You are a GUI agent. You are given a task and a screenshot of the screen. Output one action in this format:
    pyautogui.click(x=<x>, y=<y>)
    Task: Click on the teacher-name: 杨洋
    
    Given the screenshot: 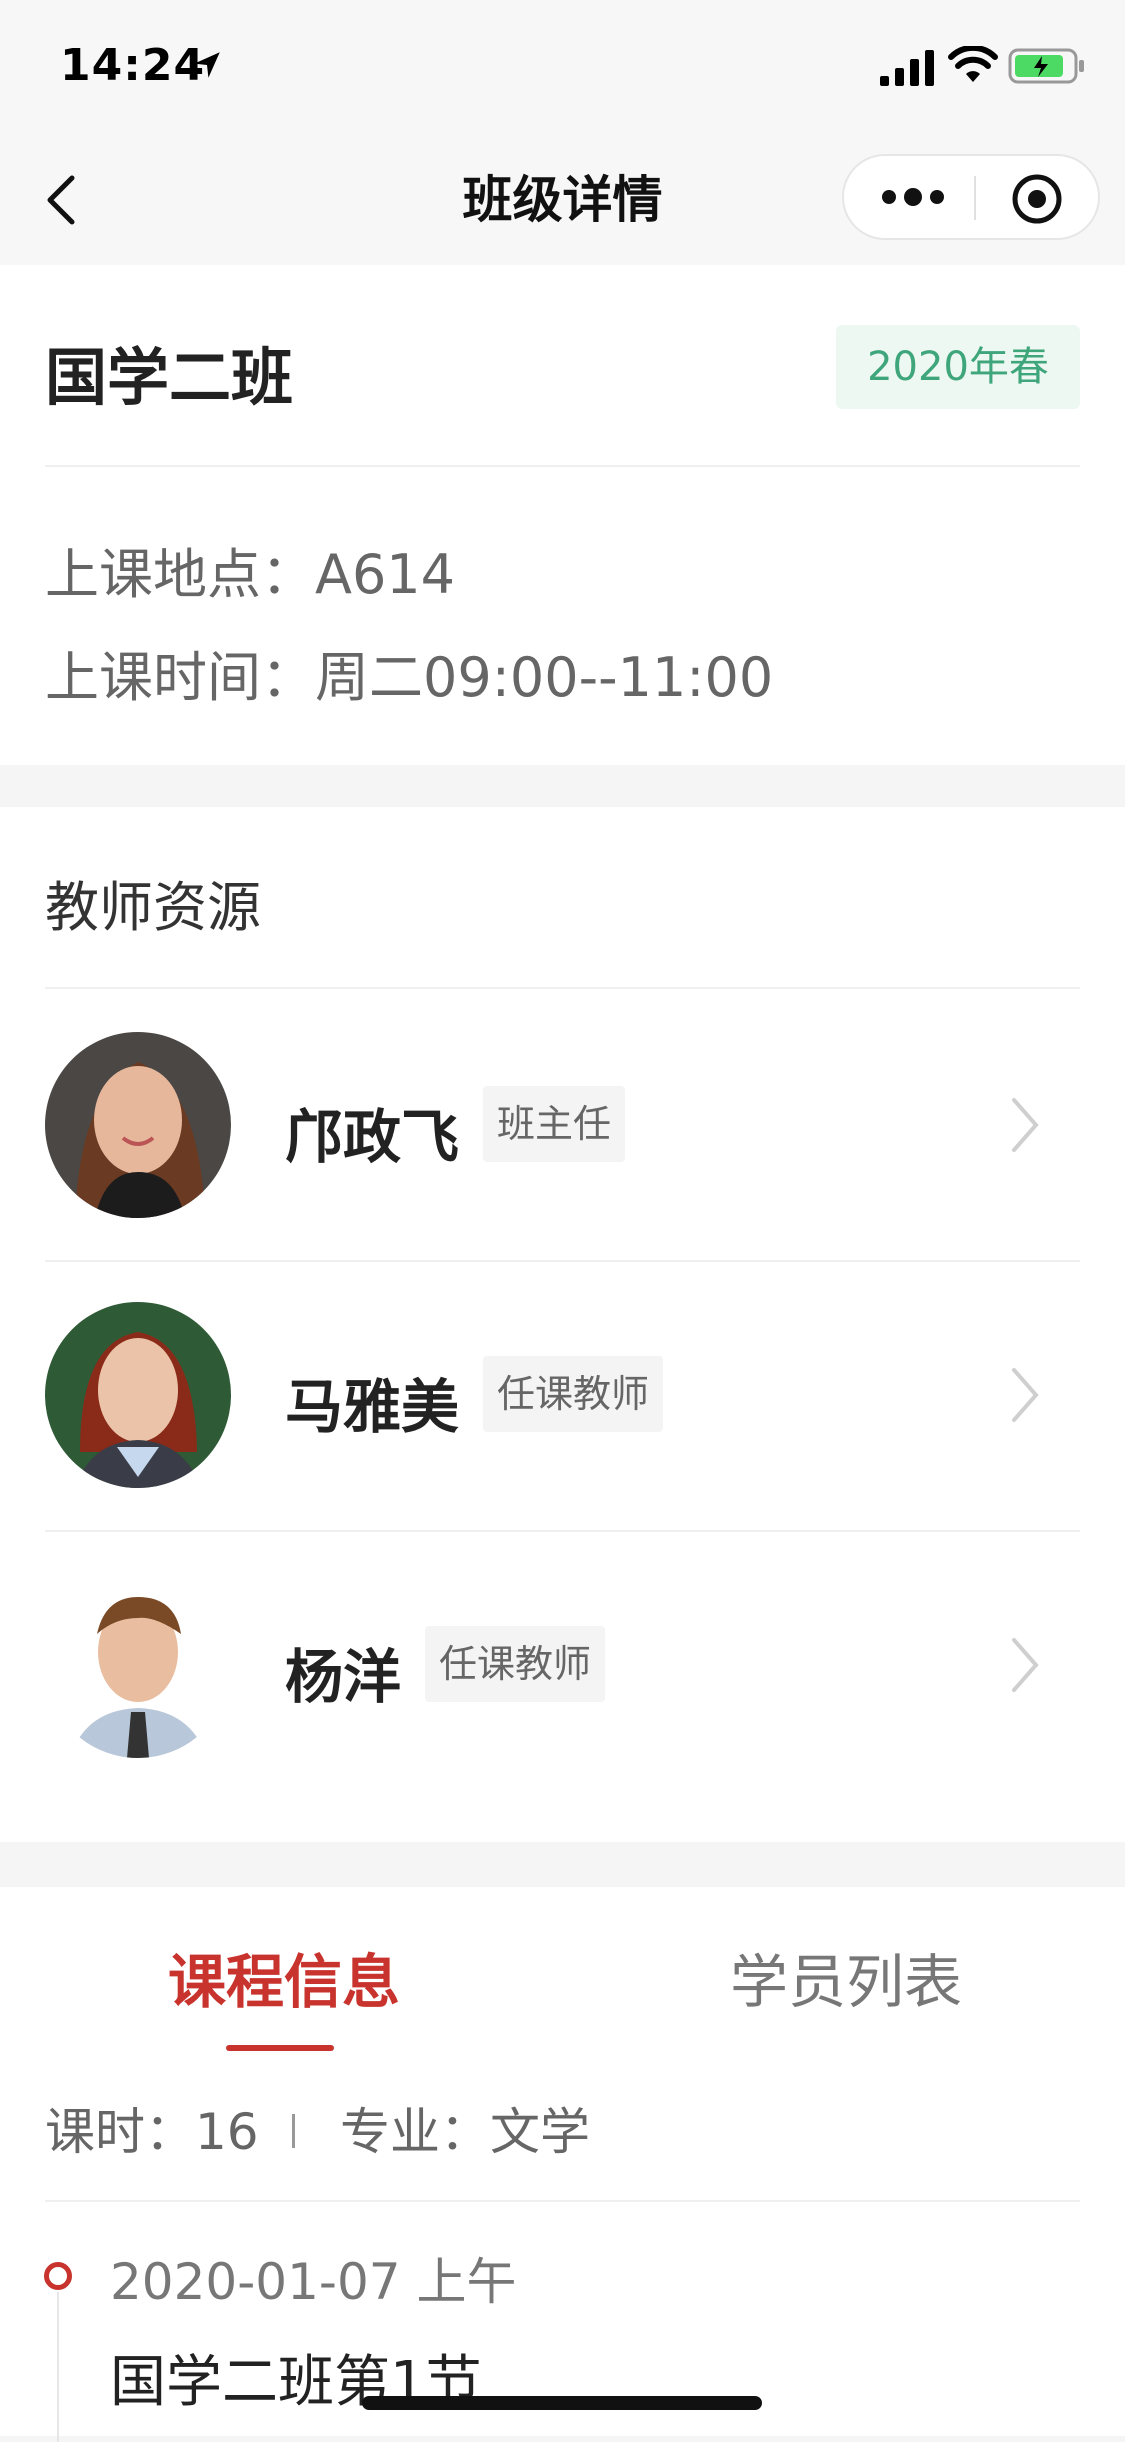 What is the action you would take?
    pyautogui.click(x=343, y=1677)
    